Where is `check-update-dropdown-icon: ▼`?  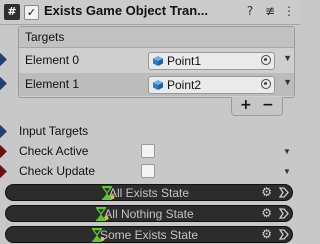
check-update-dropdown-icon: ▼ is located at coordinates (287, 171).